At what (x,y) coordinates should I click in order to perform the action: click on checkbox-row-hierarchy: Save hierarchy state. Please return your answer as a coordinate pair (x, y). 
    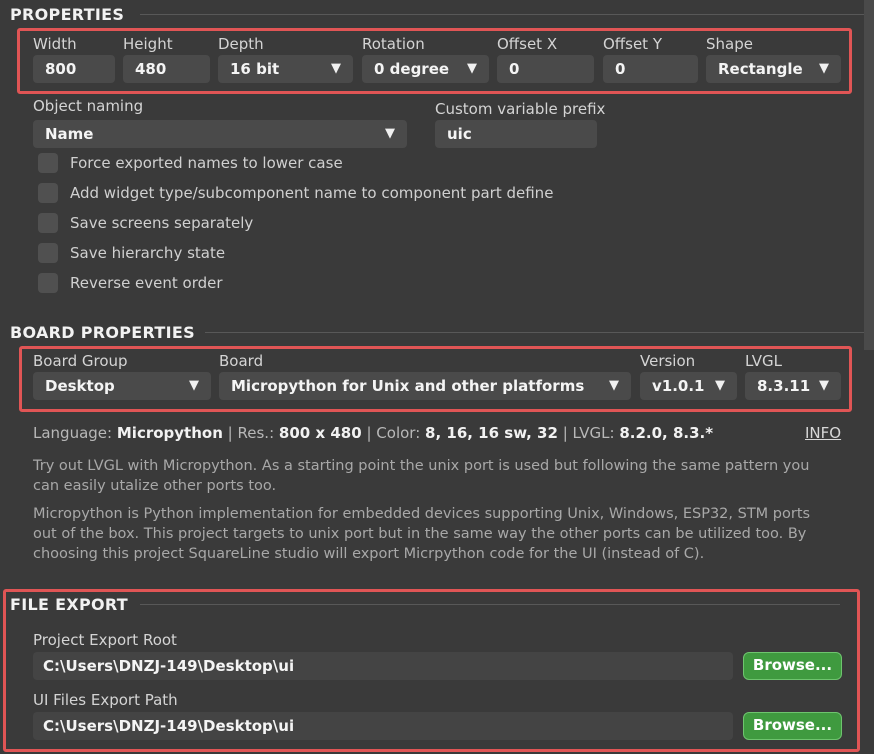
    Looking at the image, I should click on (131, 253).